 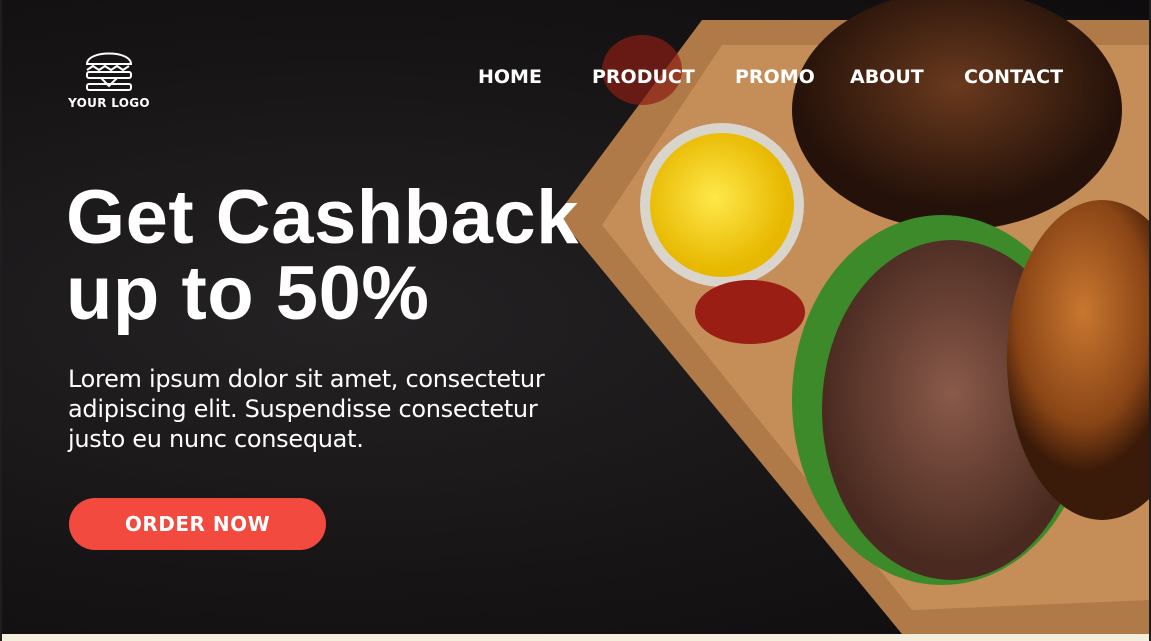 What do you see at coordinates (575, 81) in the screenshot?
I see `main-nav: HOME PRODUCT PROMO ABOUT CONTACT` at bounding box center [575, 81].